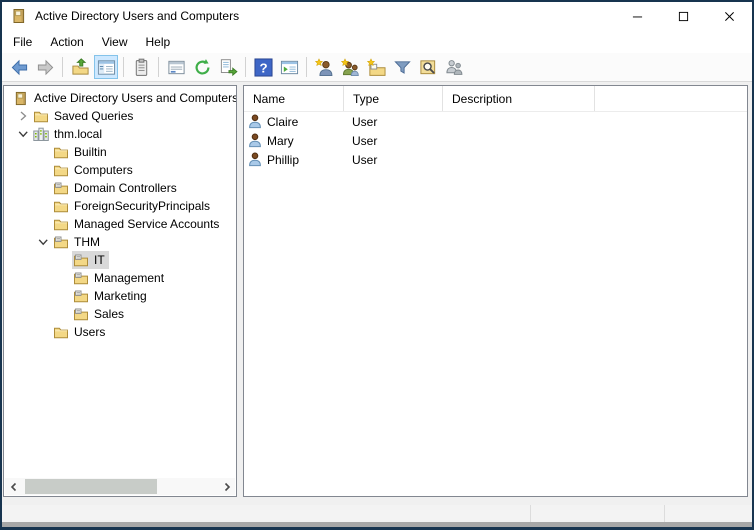 The image size is (754, 530). What do you see at coordinates (135, 98) in the screenshot?
I see `tree-item-label: Active Directory Users and Computers [` at bounding box center [135, 98].